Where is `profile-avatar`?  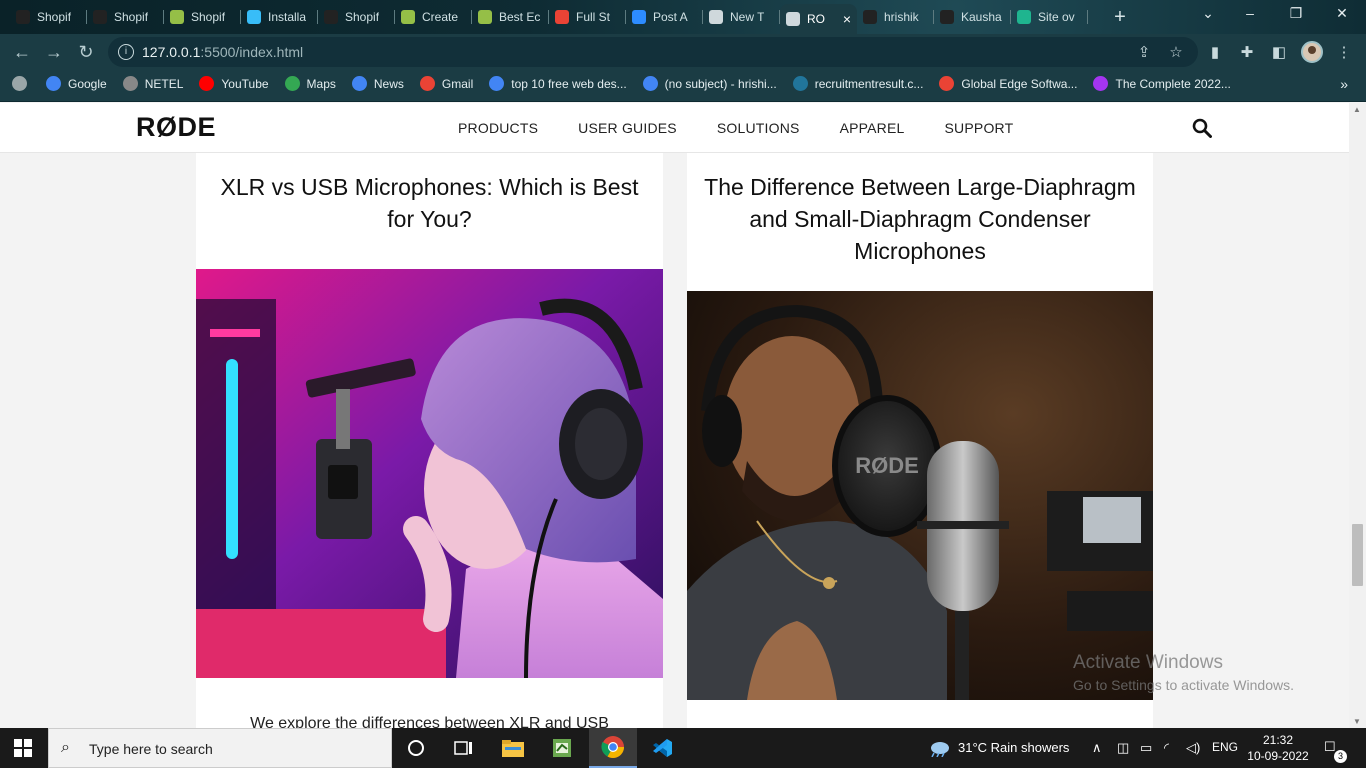
profile-avatar is located at coordinates (1312, 52).